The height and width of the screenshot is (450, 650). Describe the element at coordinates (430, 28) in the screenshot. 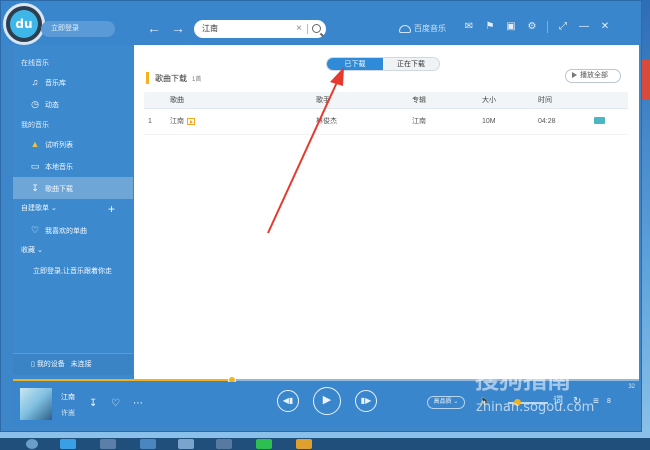

I see `brand-label: 百度音乐` at that location.